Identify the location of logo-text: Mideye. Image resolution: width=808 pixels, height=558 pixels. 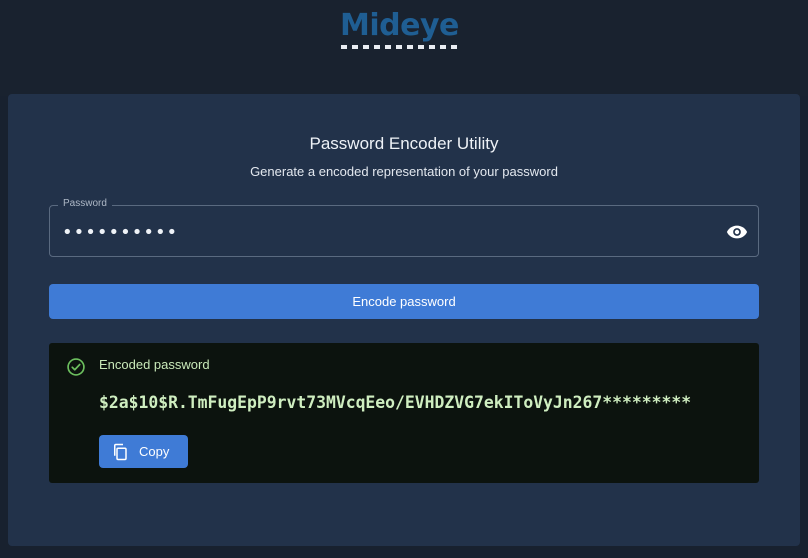
(399, 25).